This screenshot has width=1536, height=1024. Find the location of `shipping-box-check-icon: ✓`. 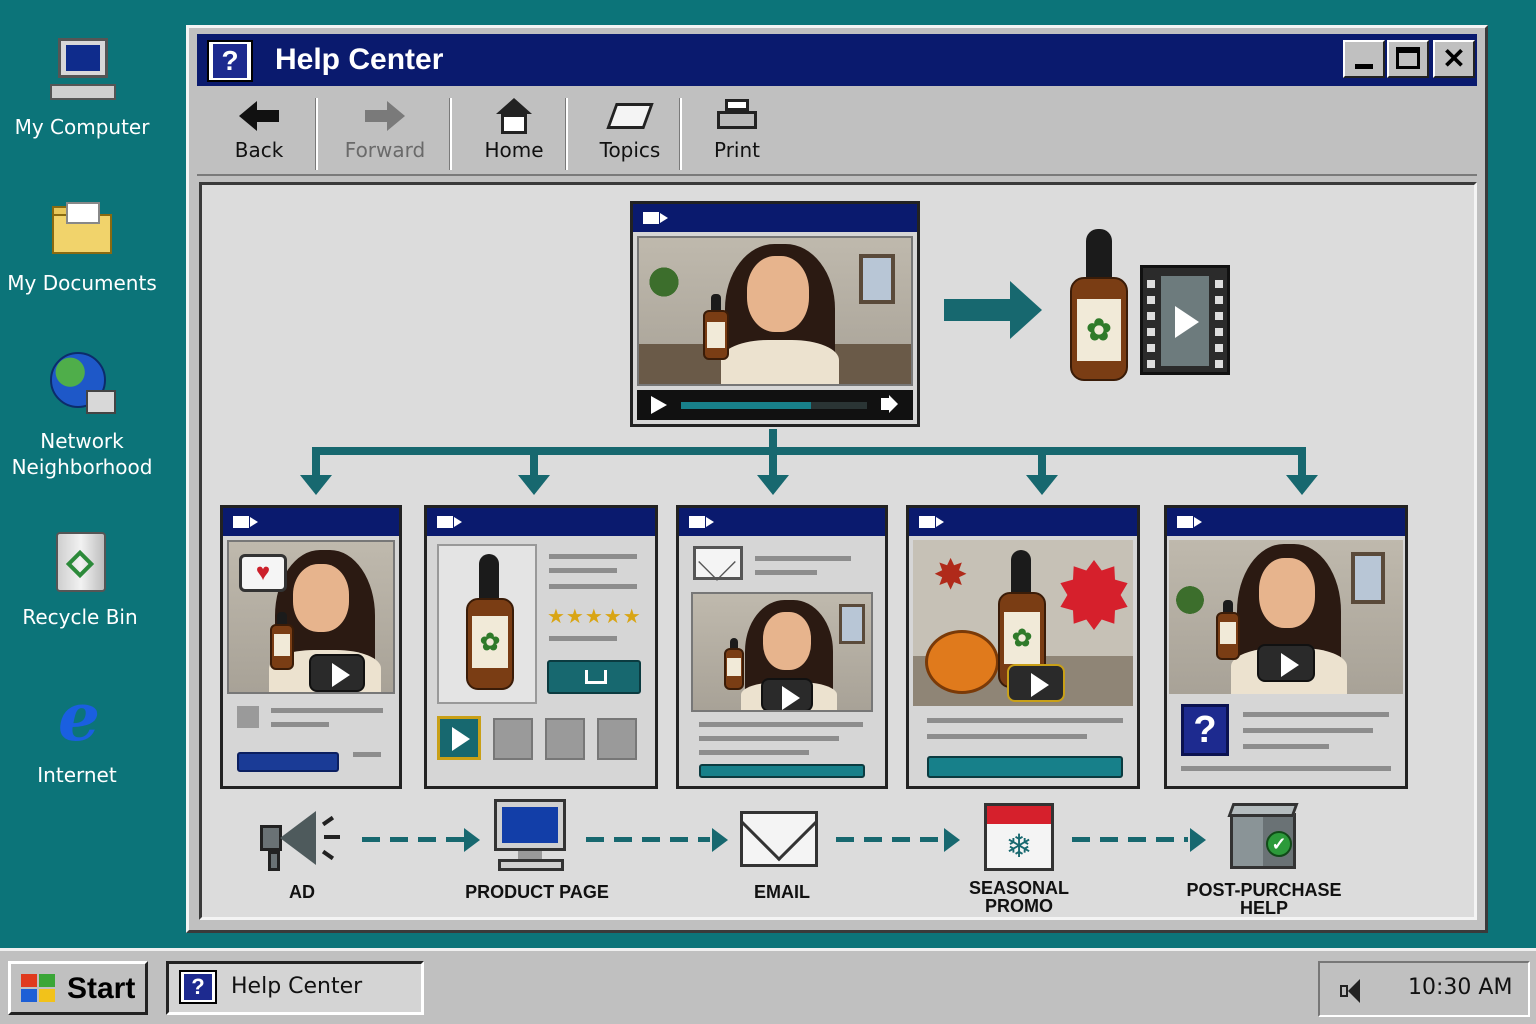

shipping-box-check-icon: ✓ is located at coordinates (1264, 838).